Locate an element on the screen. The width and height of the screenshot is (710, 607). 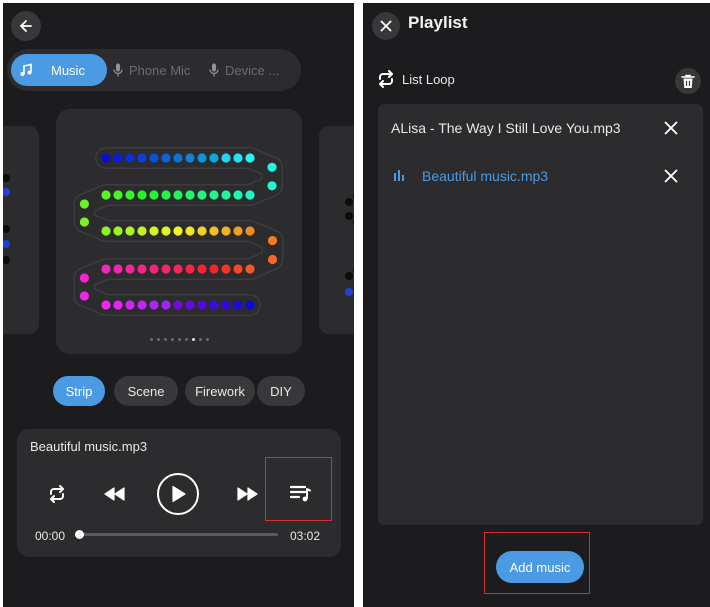
close-playlist-button is located at coordinates (386, 26).